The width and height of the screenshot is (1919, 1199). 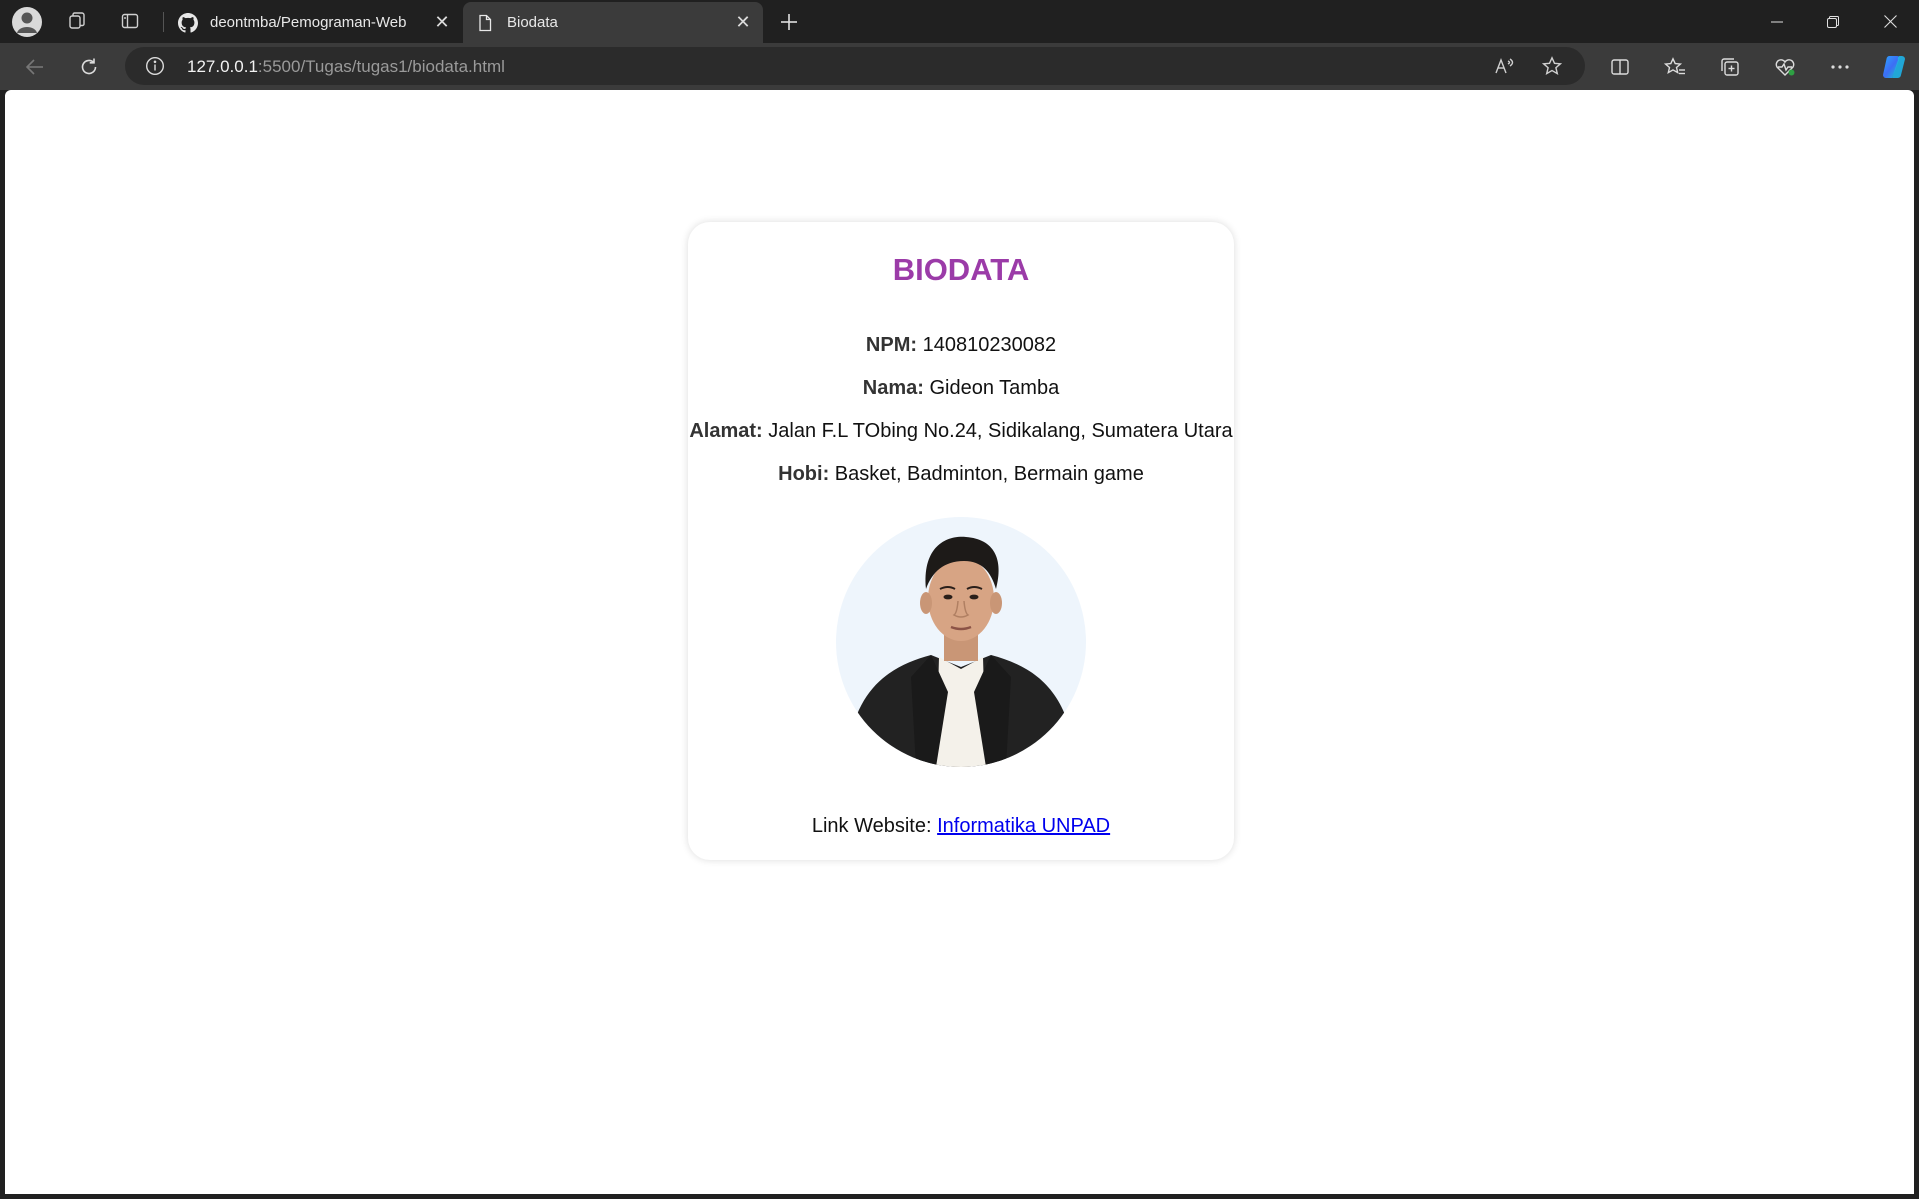 What do you see at coordinates (308, 22) in the screenshot?
I see `tab-title: deontmba/Pemograman-Web` at bounding box center [308, 22].